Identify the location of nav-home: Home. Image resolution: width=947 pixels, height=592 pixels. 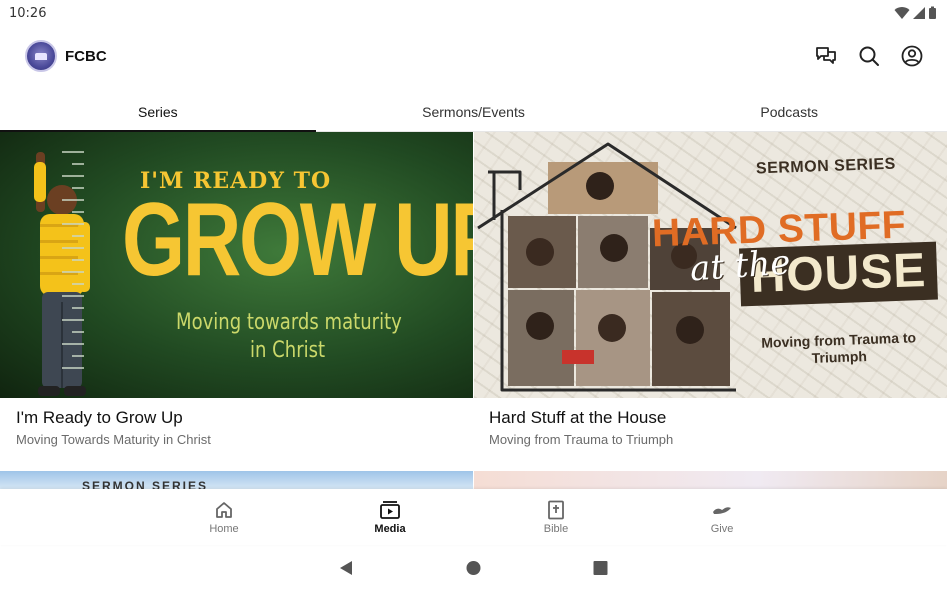
(224, 517).